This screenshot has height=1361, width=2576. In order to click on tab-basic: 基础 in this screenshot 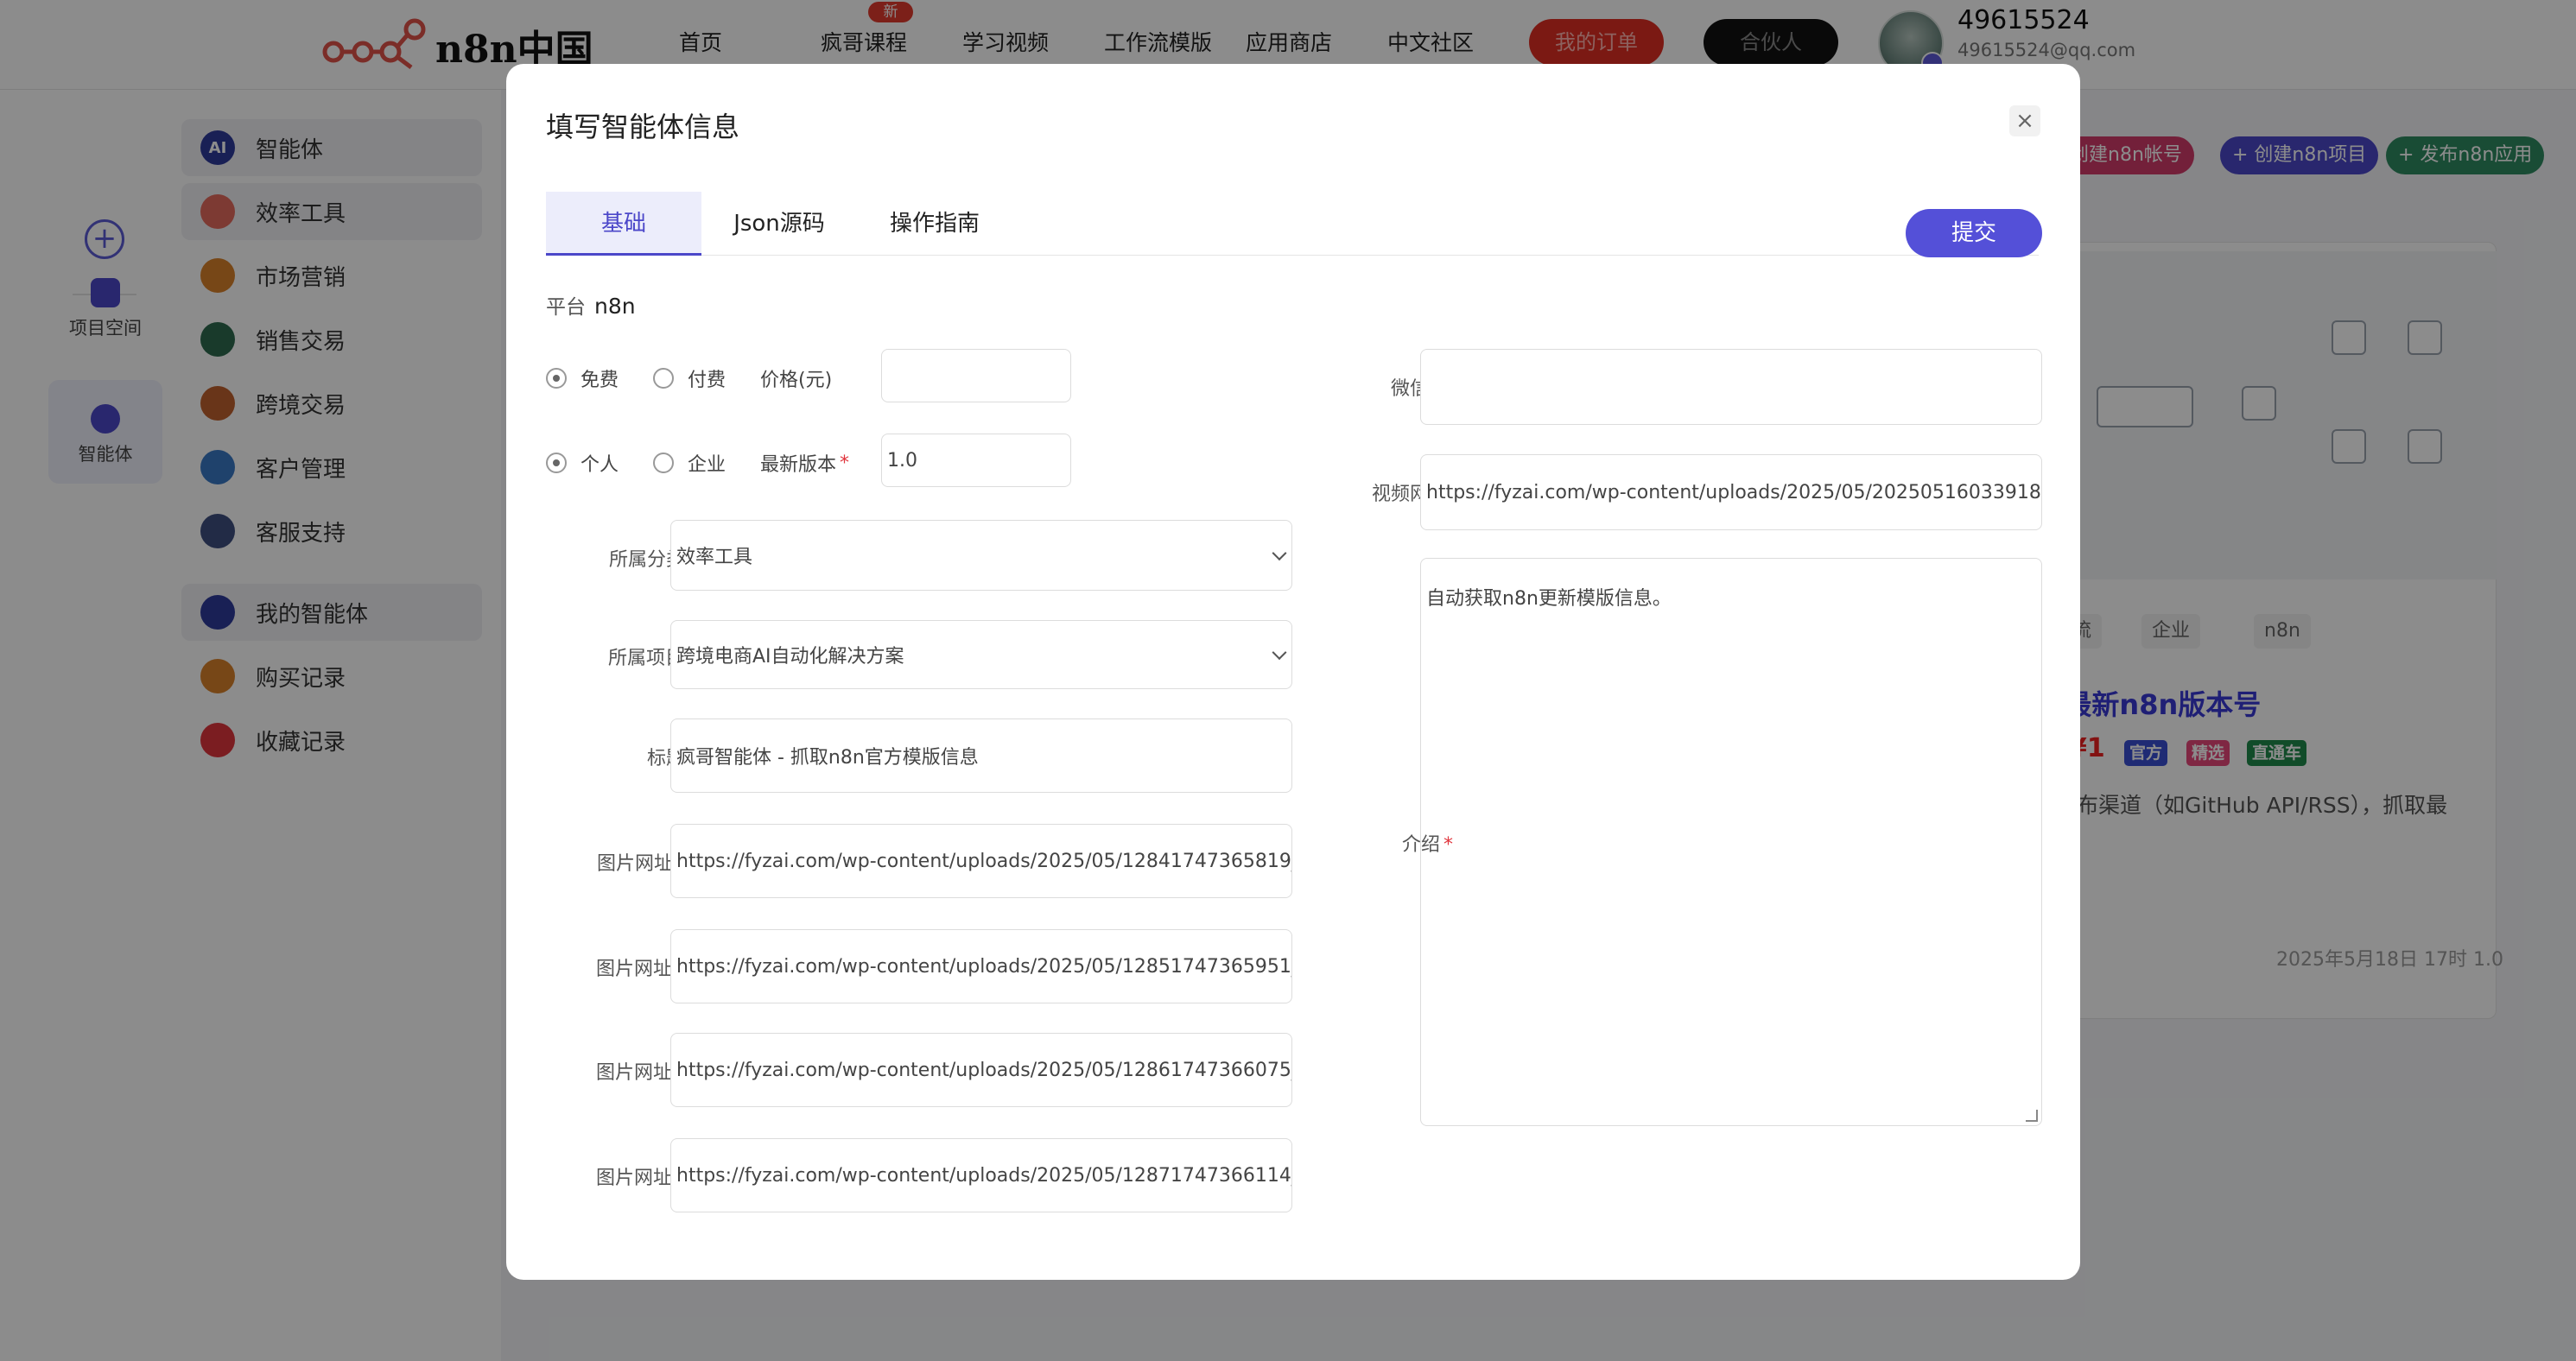, I will do `click(623, 224)`.